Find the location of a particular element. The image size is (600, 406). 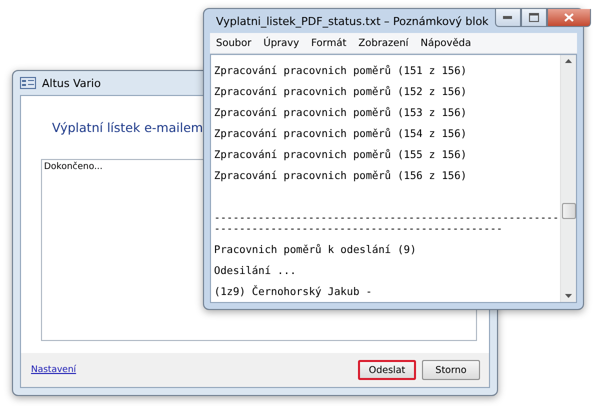

text-line: Zpracování pracovnich poměrů (155 z 156) is located at coordinates (341, 155).